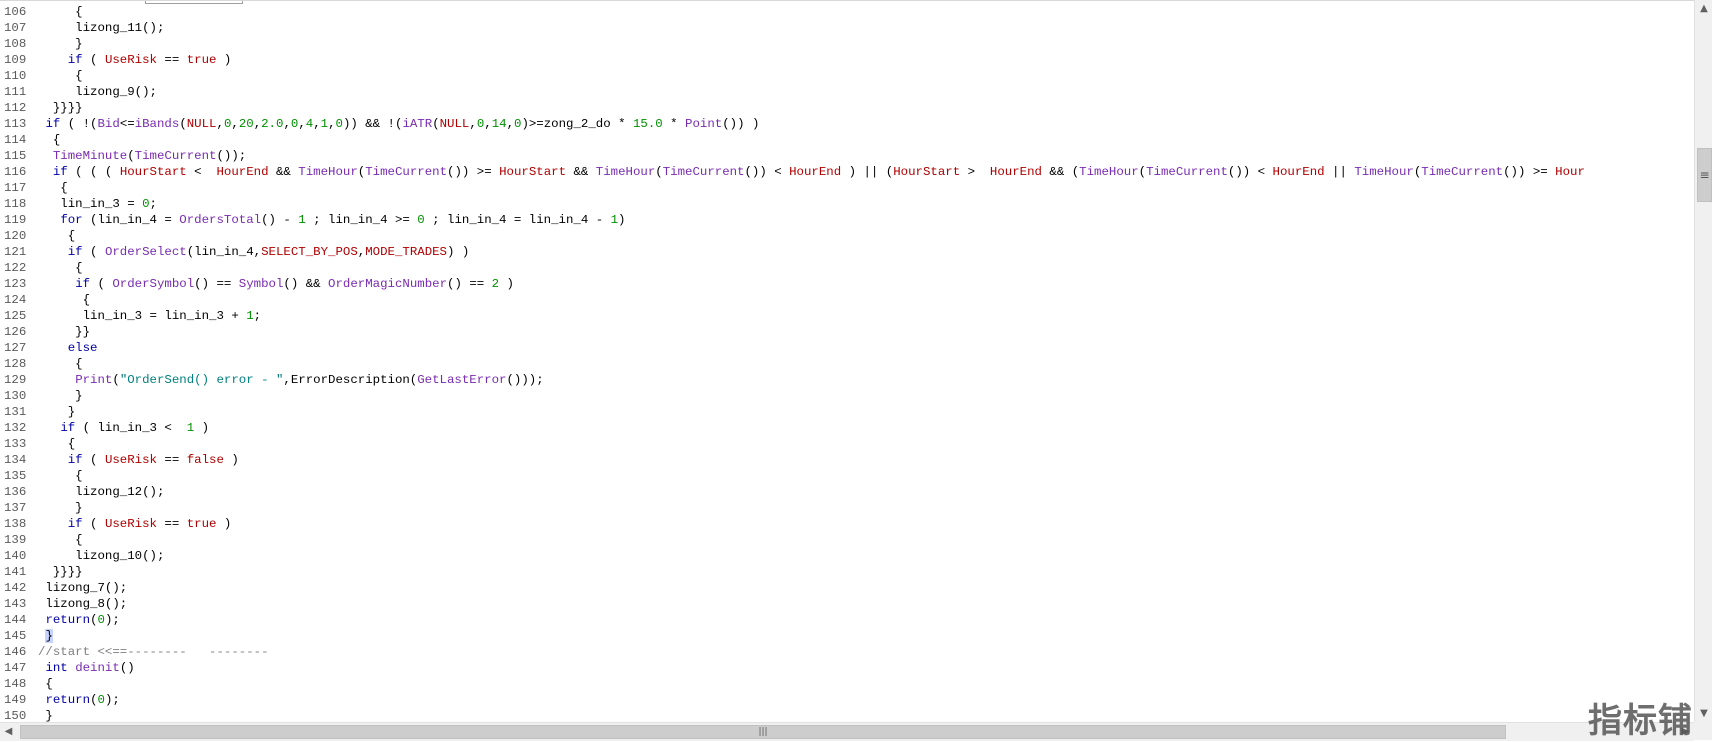 Image resolution: width=1712 pixels, height=742 pixels. Describe the element at coordinates (792, 540) in the screenshot. I see `code-line: 139 {` at that location.